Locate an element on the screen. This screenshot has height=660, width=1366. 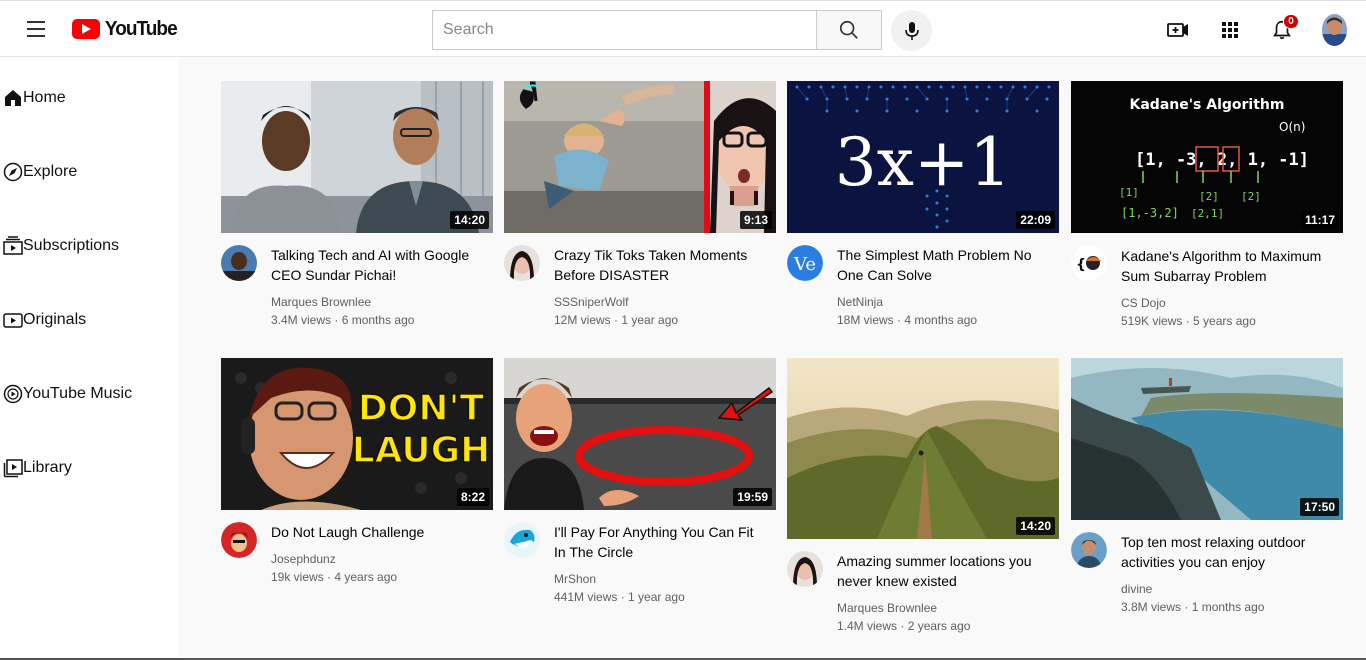
channel-avatar: Ve is located at coordinates (805, 263).